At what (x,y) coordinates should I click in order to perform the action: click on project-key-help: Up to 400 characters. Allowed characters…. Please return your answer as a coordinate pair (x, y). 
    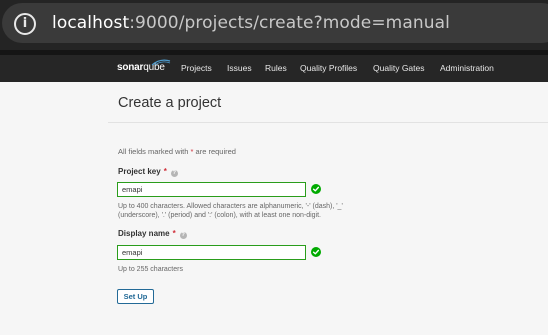
    Looking at the image, I should click on (230, 211).